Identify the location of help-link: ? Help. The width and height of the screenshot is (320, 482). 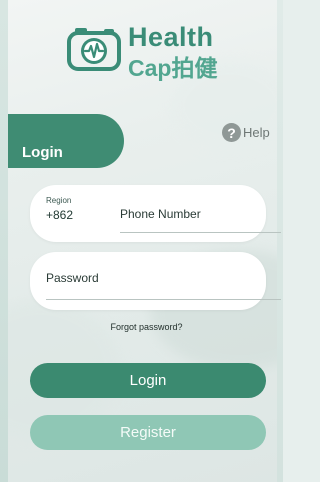
(246, 132).